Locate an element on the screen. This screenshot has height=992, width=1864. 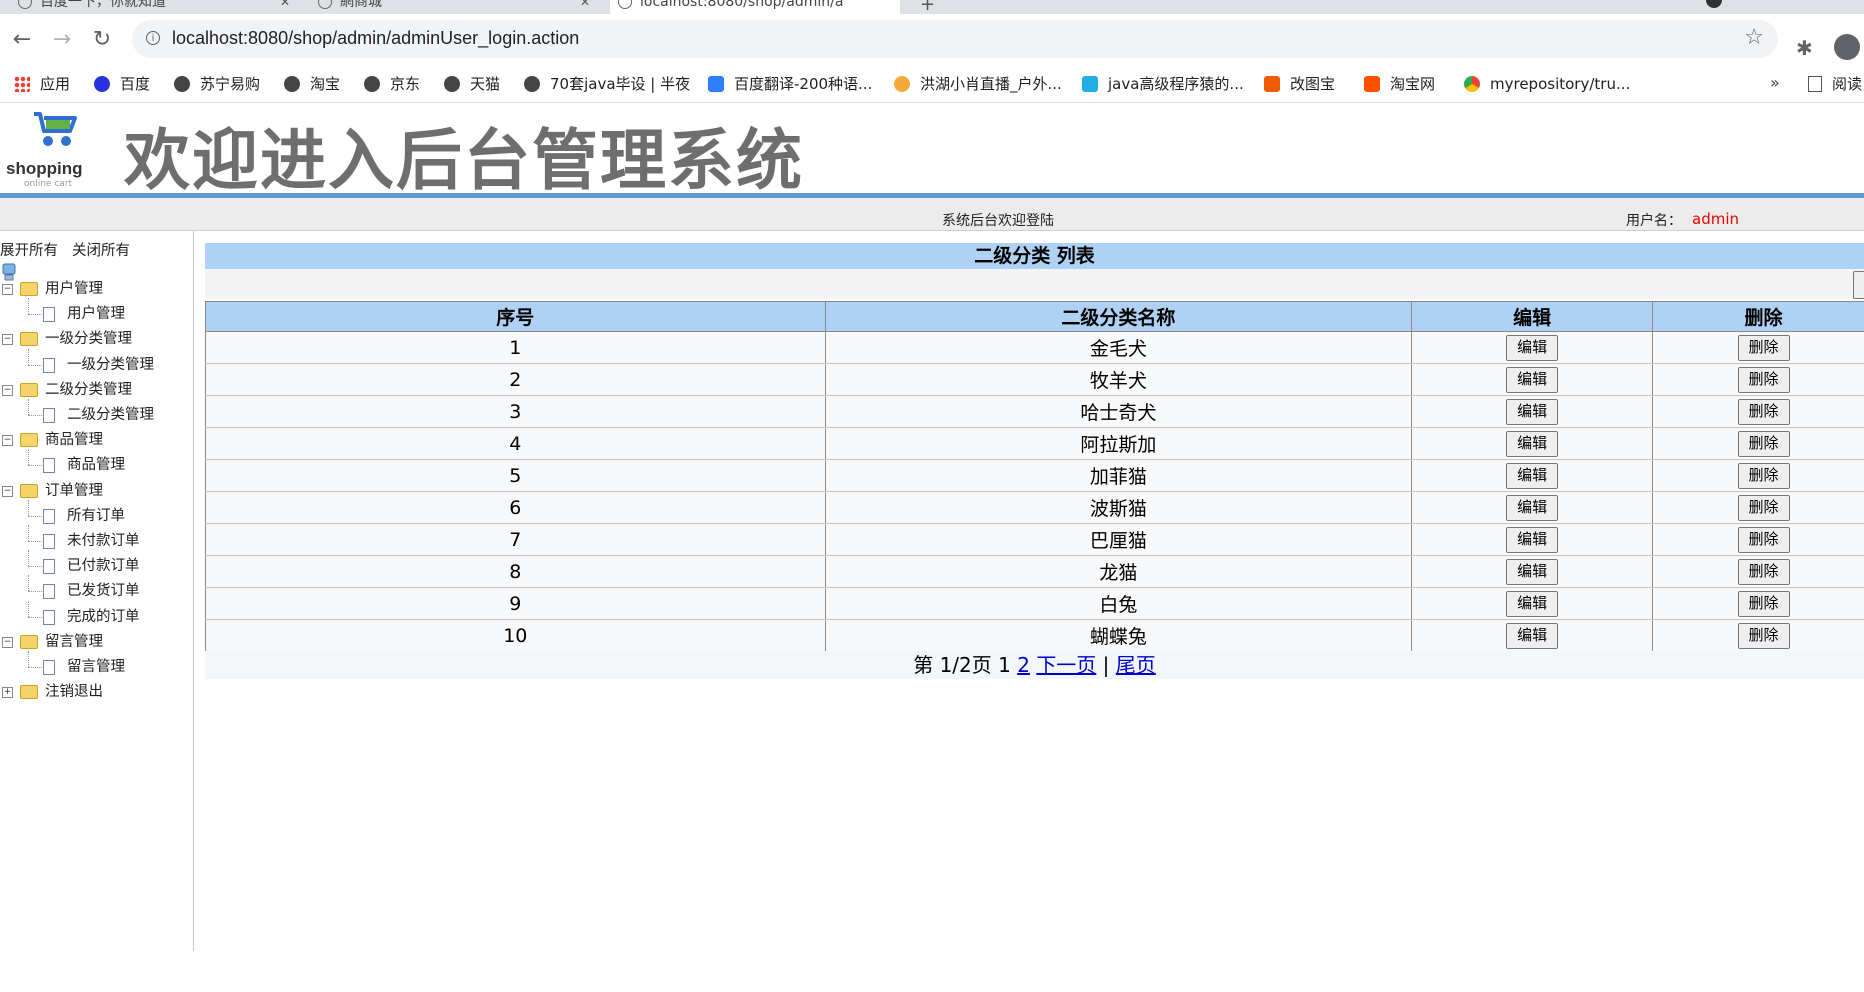
bookmark-java-projects: 70套java毕设 | 半夜 is located at coordinates (607, 84).